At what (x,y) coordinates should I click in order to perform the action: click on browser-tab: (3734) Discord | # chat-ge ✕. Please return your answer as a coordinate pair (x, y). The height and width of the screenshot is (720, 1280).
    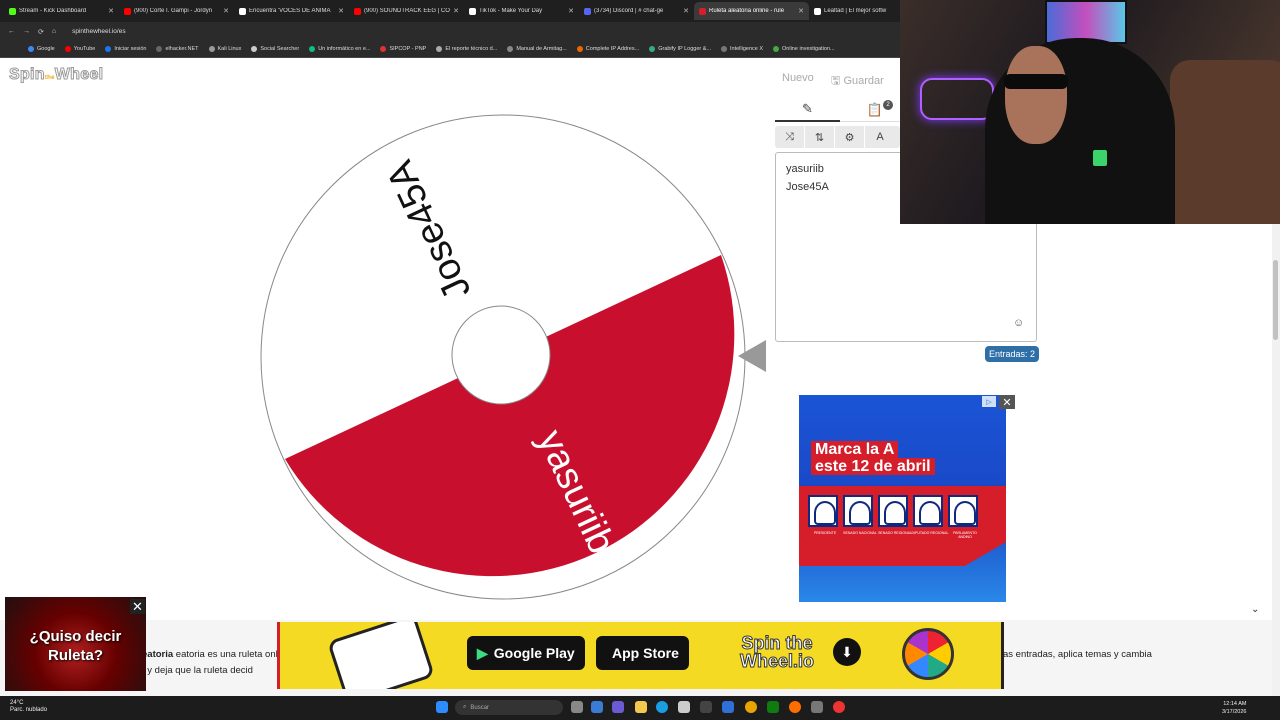
    Looking at the image, I should click on (636, 11).